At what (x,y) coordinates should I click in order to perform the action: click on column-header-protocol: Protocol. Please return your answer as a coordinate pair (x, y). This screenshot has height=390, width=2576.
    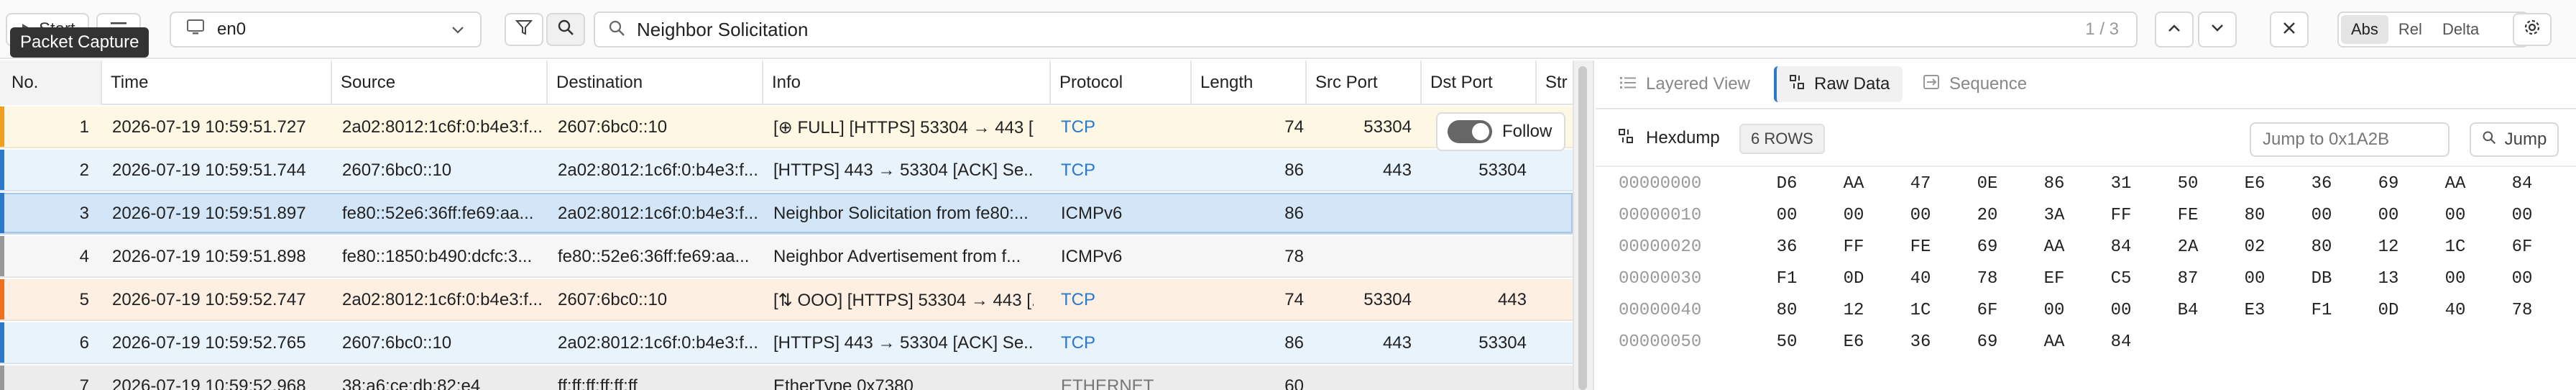
    Looking at the image, I should click on (1119, 82).